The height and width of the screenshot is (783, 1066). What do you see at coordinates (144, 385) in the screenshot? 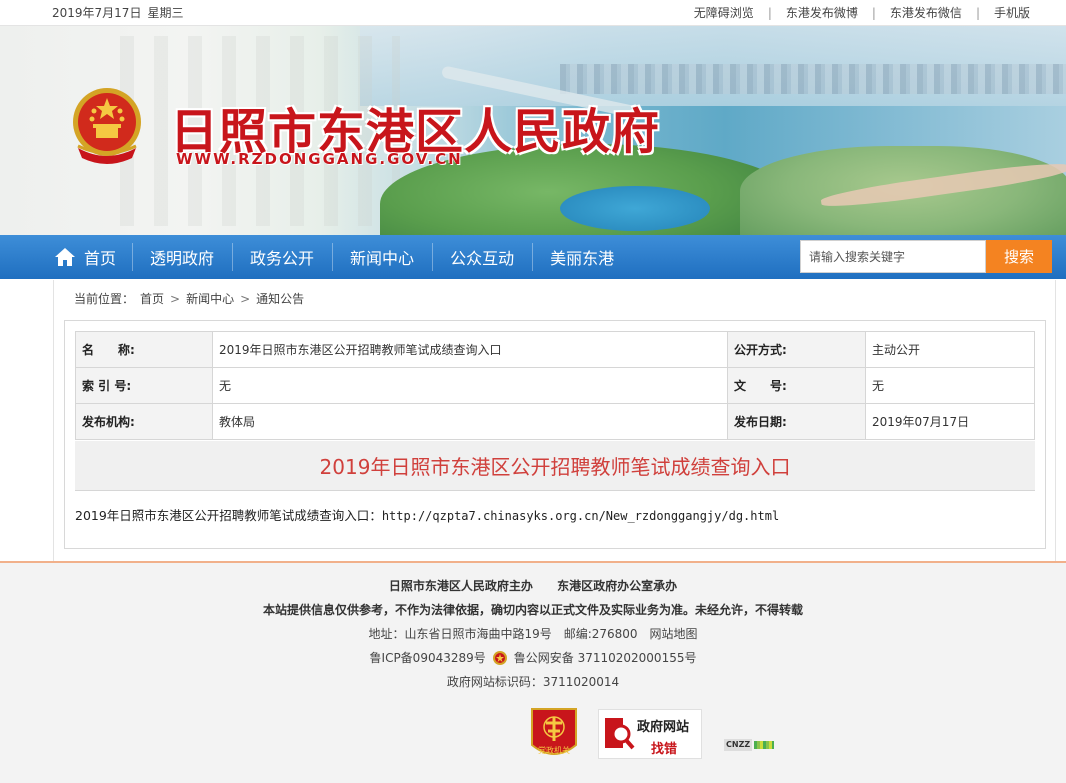
I see `meta-key-index: 索 引 号:` at bounding box center [144, 385].